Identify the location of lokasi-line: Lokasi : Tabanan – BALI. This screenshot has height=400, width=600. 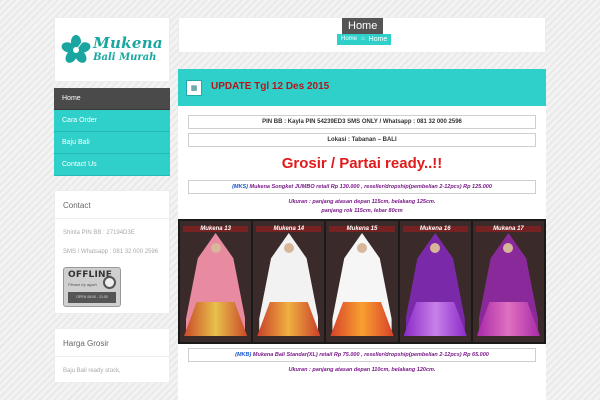
(362, 140).